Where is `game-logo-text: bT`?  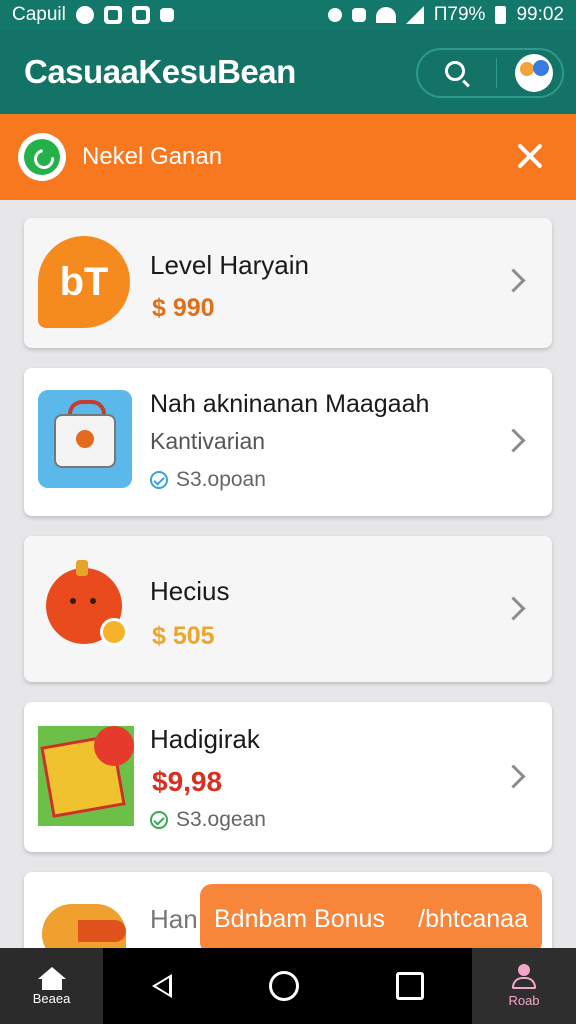
game-logo-text: bT is located at coordinates (84, 281).